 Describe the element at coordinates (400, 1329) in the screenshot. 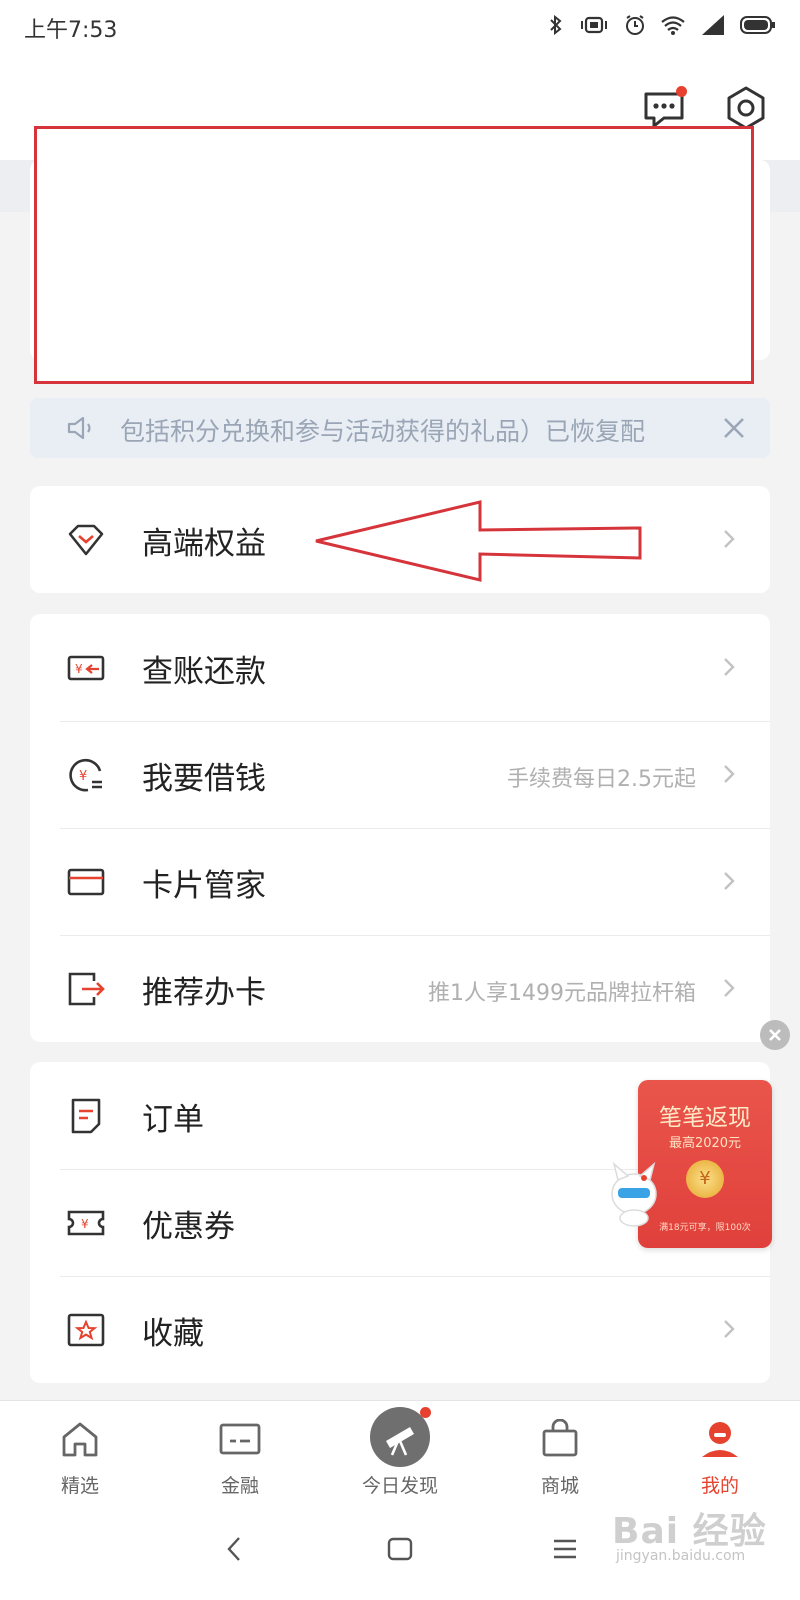

I see `menu-item-favorites: 收藏` at that location.